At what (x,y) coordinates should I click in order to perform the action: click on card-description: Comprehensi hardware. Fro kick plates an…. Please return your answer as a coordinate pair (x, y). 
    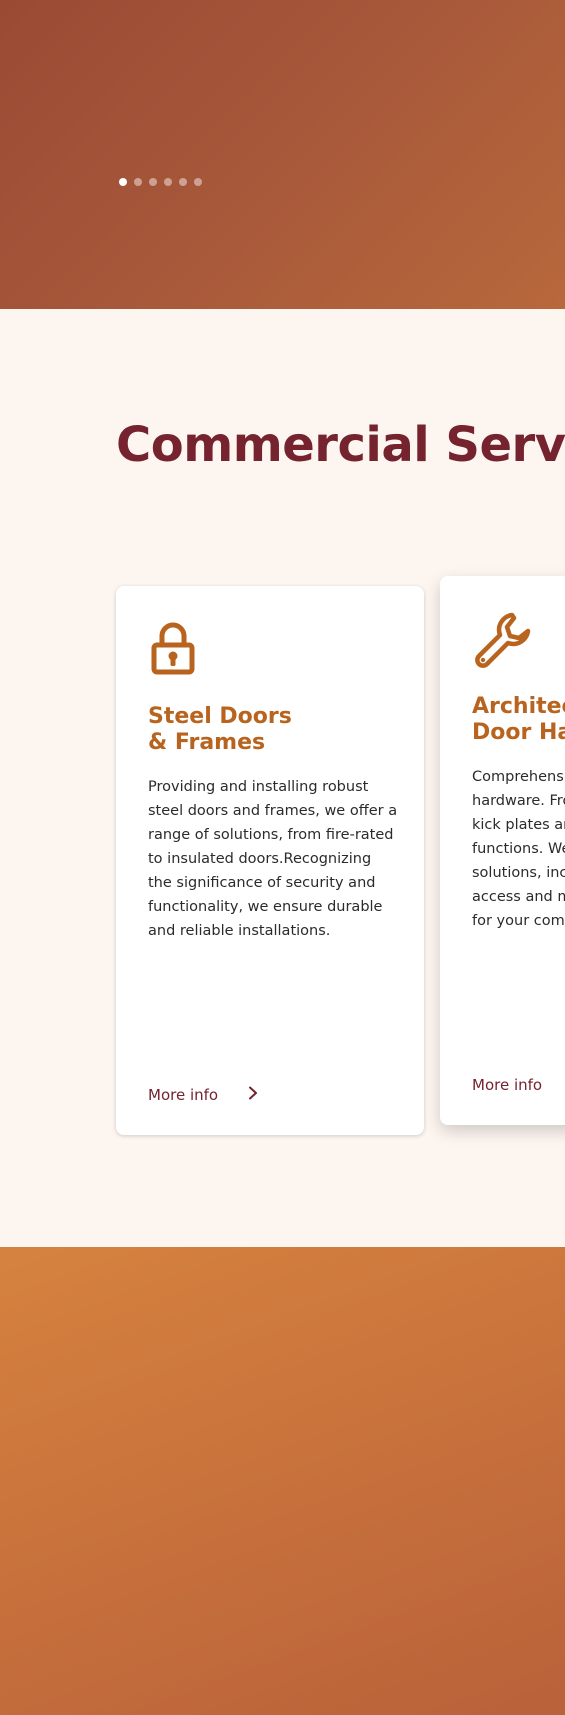
    Looking at the image, I should click on (518, 849).